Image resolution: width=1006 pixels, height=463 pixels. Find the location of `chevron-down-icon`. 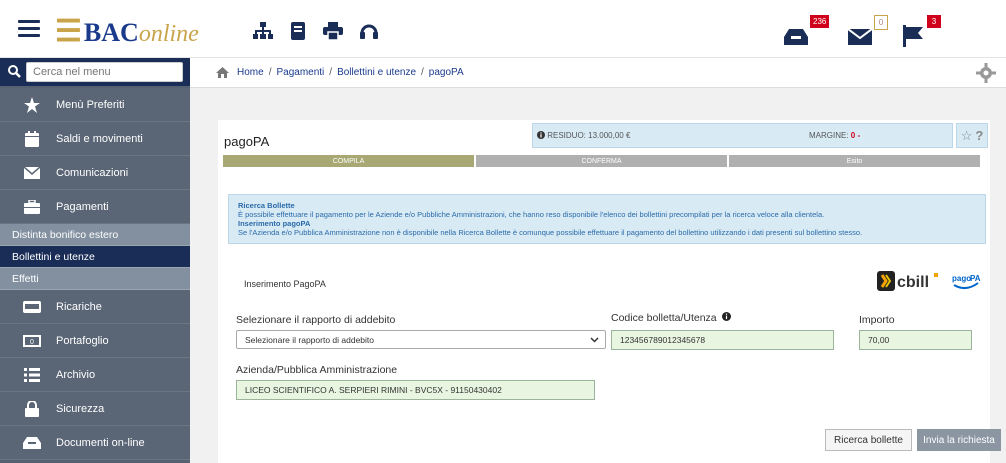

chevron-down-icon is located at coordinates (594, 340).